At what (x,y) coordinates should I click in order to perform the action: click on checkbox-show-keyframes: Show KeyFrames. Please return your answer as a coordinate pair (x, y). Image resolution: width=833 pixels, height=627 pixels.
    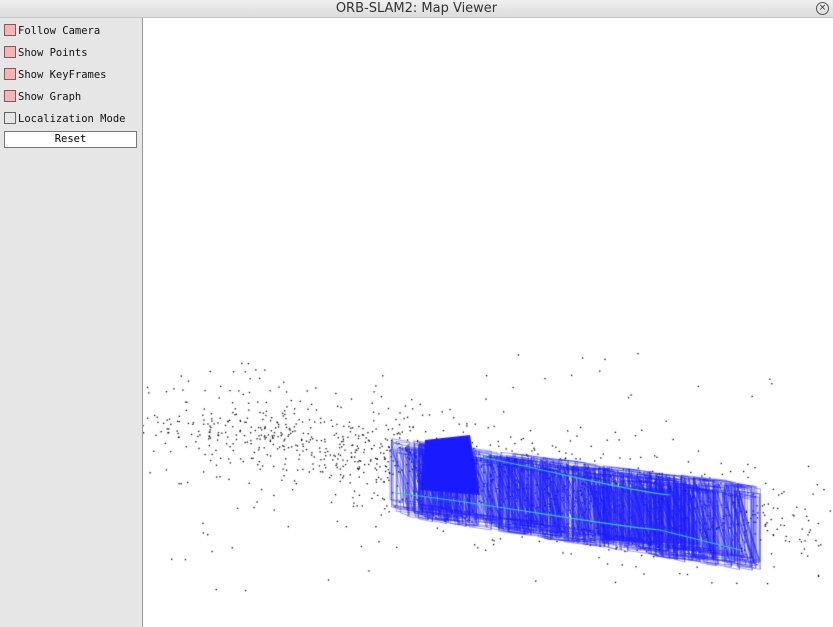
    Looking at the image, I should click on (55, 75).